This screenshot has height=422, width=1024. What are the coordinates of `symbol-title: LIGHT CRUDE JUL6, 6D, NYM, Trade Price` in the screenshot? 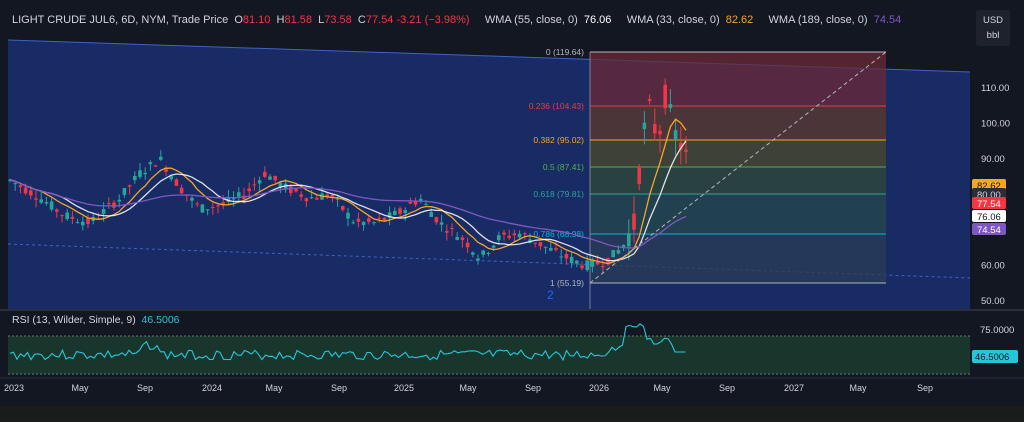 It's located at (120, 20).